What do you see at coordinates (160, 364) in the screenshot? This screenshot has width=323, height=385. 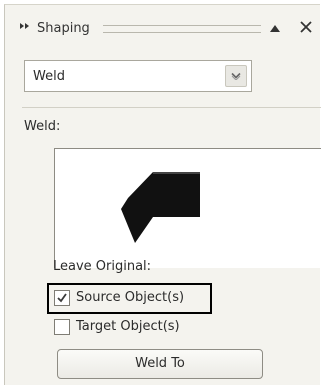 I see `weld-to-button: Weld To` at bounding box center [160, 364].